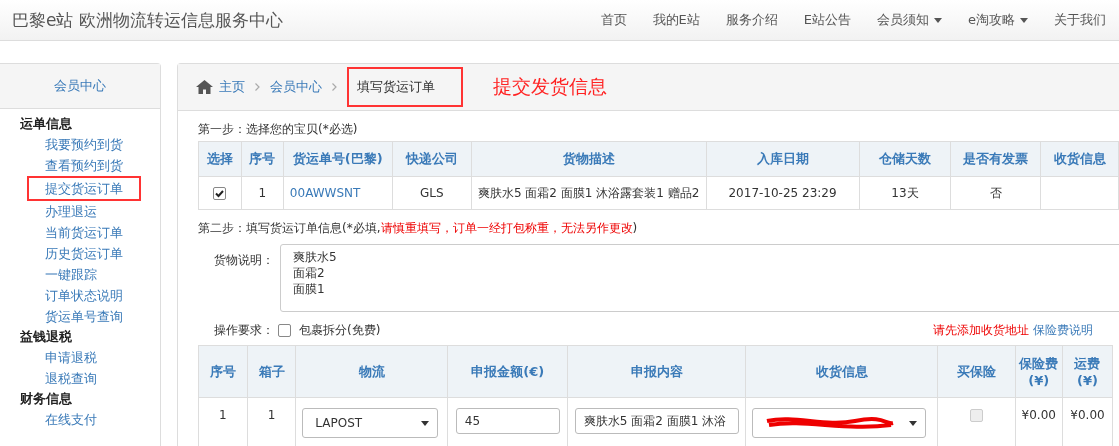 The image size is (1119, 446). Describe the element at coordinates (1063, 330) in the screenshot. I see `insurance-link: 保险费说明` at that location.